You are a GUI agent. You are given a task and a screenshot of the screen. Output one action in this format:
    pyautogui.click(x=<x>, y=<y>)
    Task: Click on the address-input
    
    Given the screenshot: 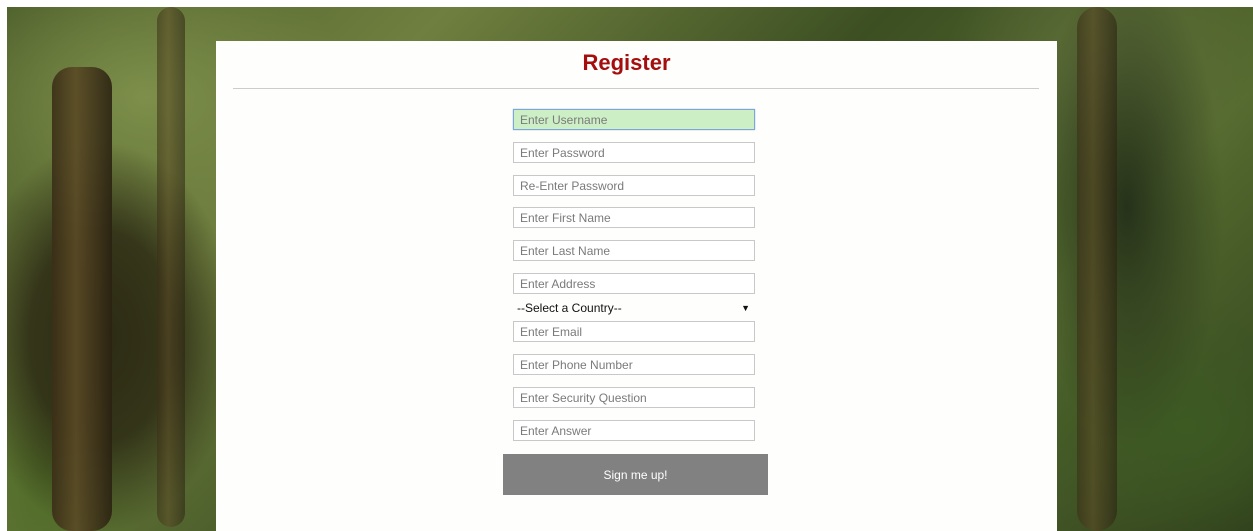 What is the action you would take?
    pyautogui.click(x=634, y=283)
    